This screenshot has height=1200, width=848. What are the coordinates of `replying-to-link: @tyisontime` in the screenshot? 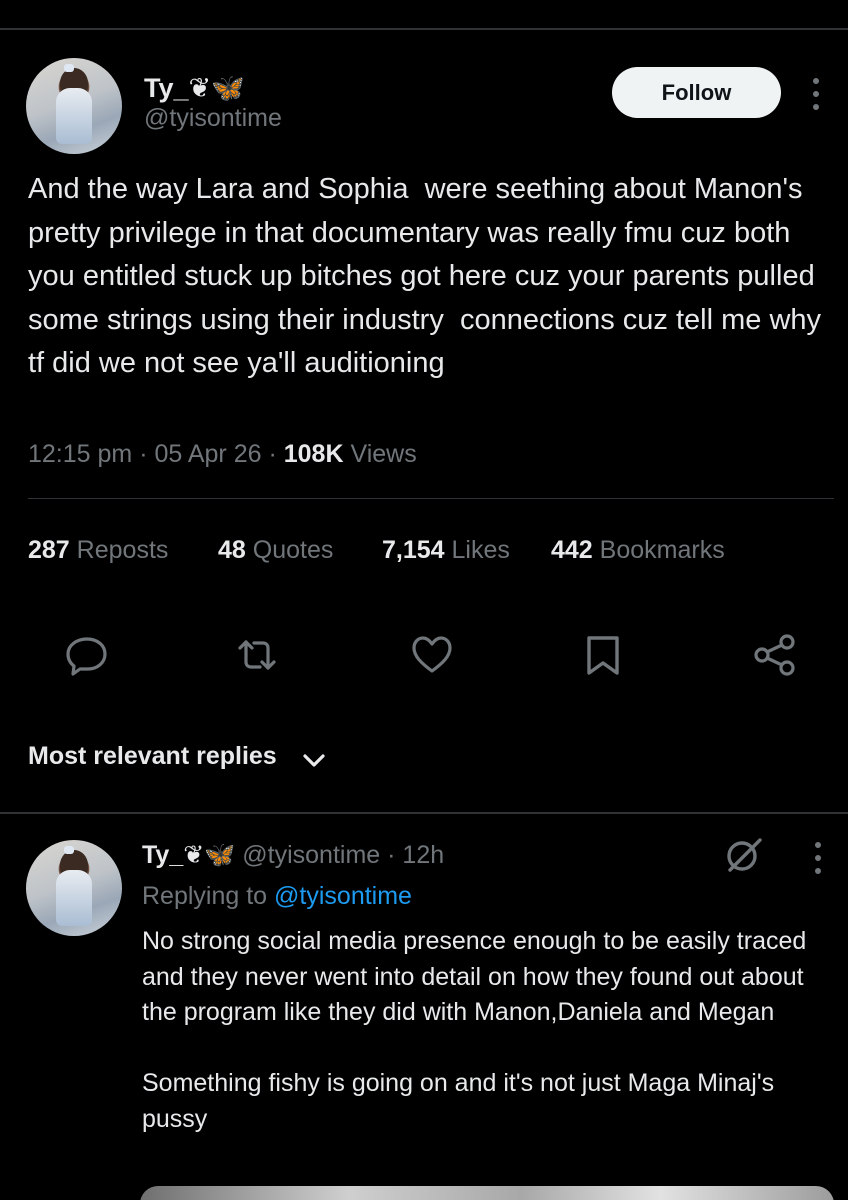 It's located at (343, 896).